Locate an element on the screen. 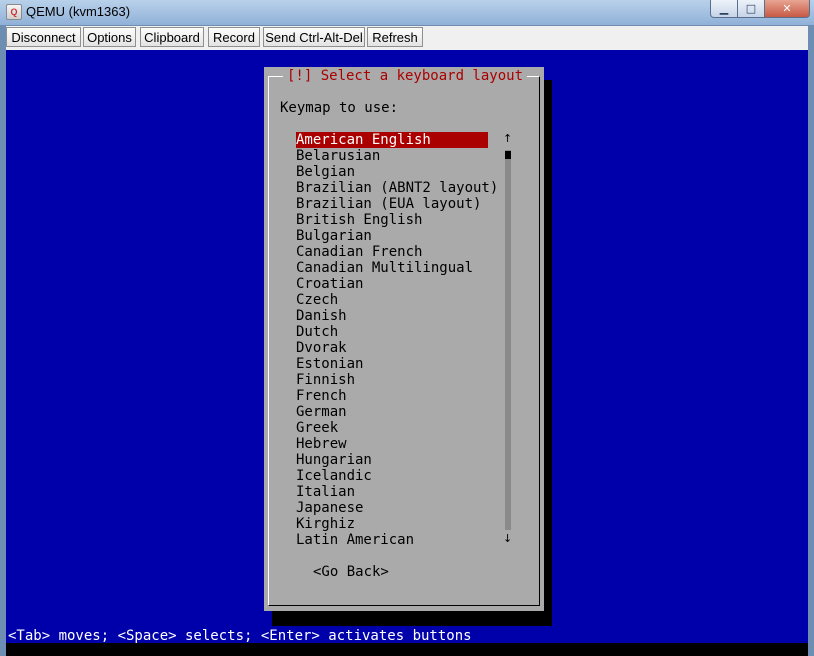  list-item: German is located at coordinates (392, 412).